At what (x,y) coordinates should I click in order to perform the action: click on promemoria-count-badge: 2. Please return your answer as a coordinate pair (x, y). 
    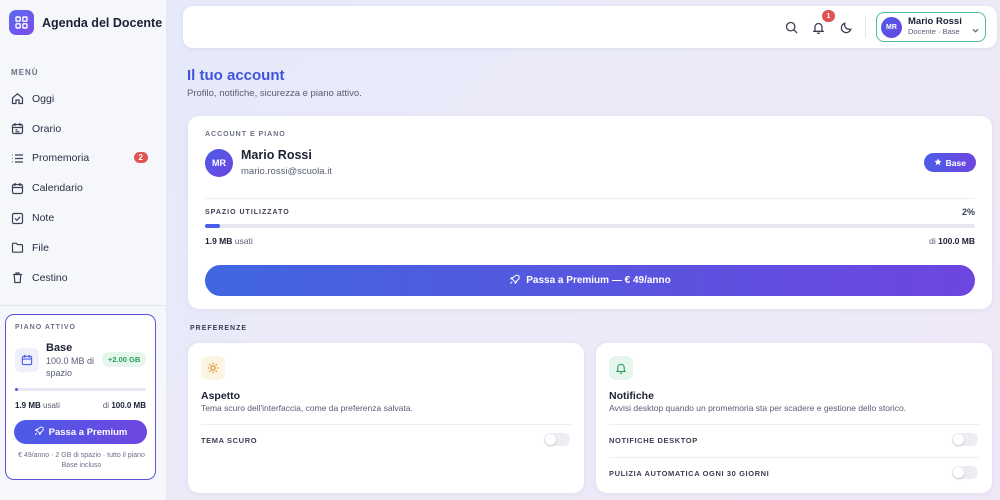
    Looking at the image, I should click on (140, 157).